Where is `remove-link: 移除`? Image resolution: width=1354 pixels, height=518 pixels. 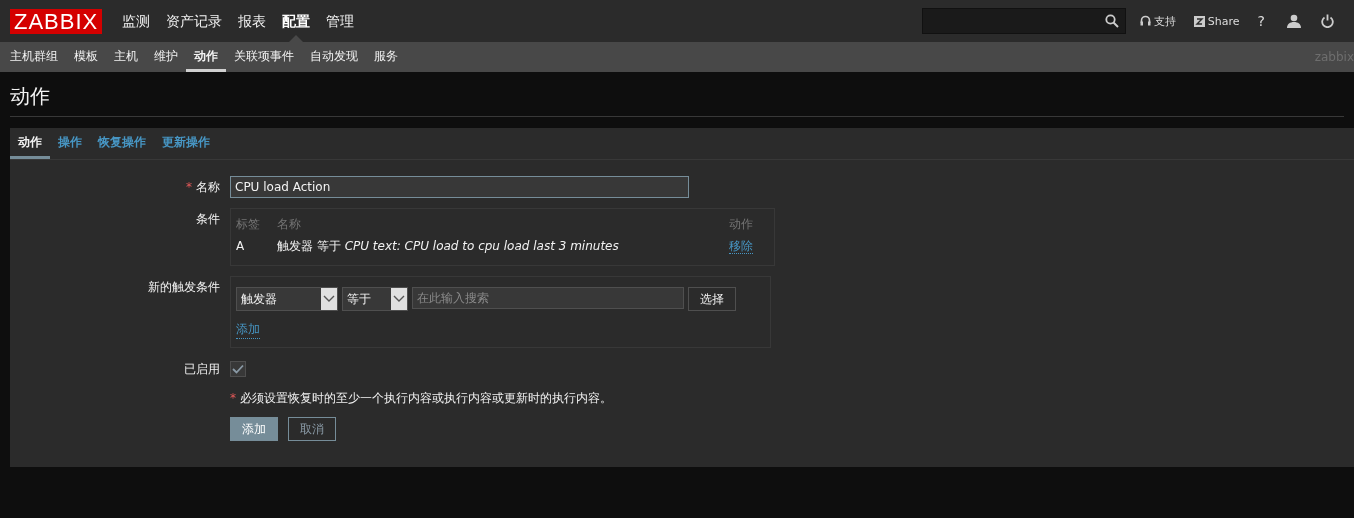 remove-link: 移除 is located at coordinates (741, 246).